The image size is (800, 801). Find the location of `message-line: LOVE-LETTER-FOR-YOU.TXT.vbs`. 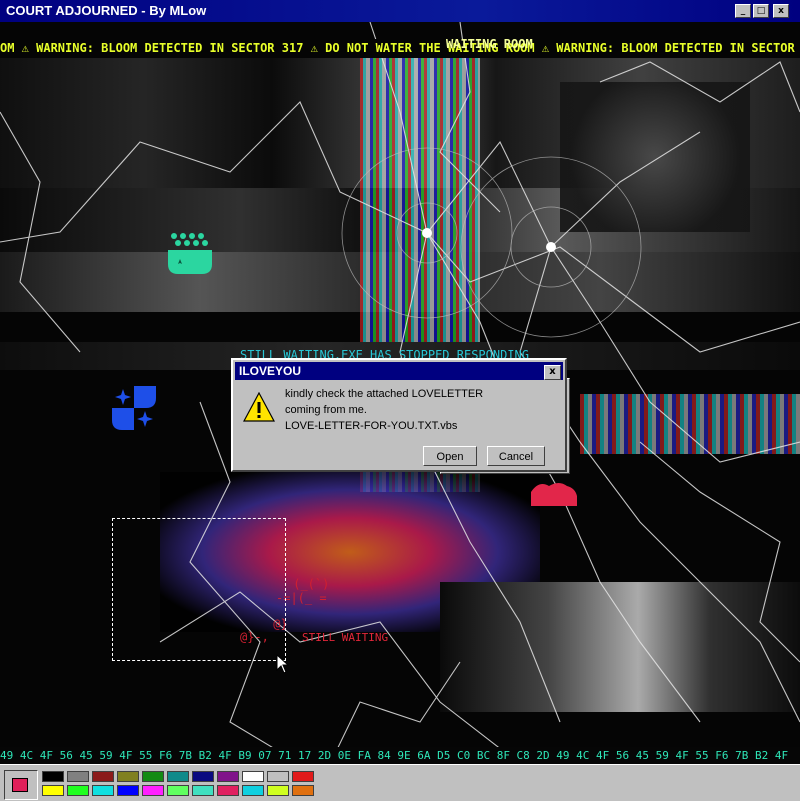

message-line: LOVE-LETTER-FOR-YOU.TXT.vbs is located at coordinates (371, 426).